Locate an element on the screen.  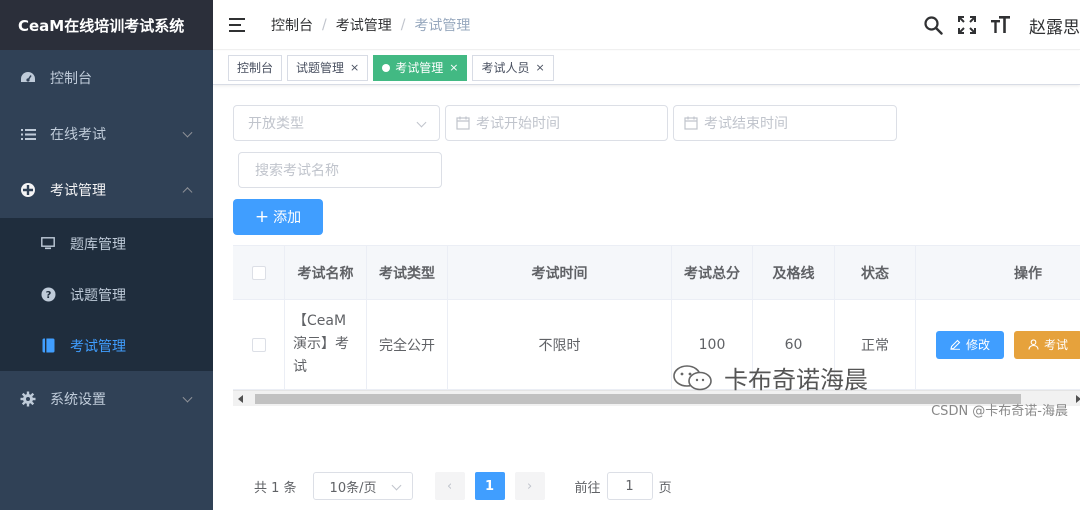
goto-page-input: 1 is located at coordinates (629, 486).